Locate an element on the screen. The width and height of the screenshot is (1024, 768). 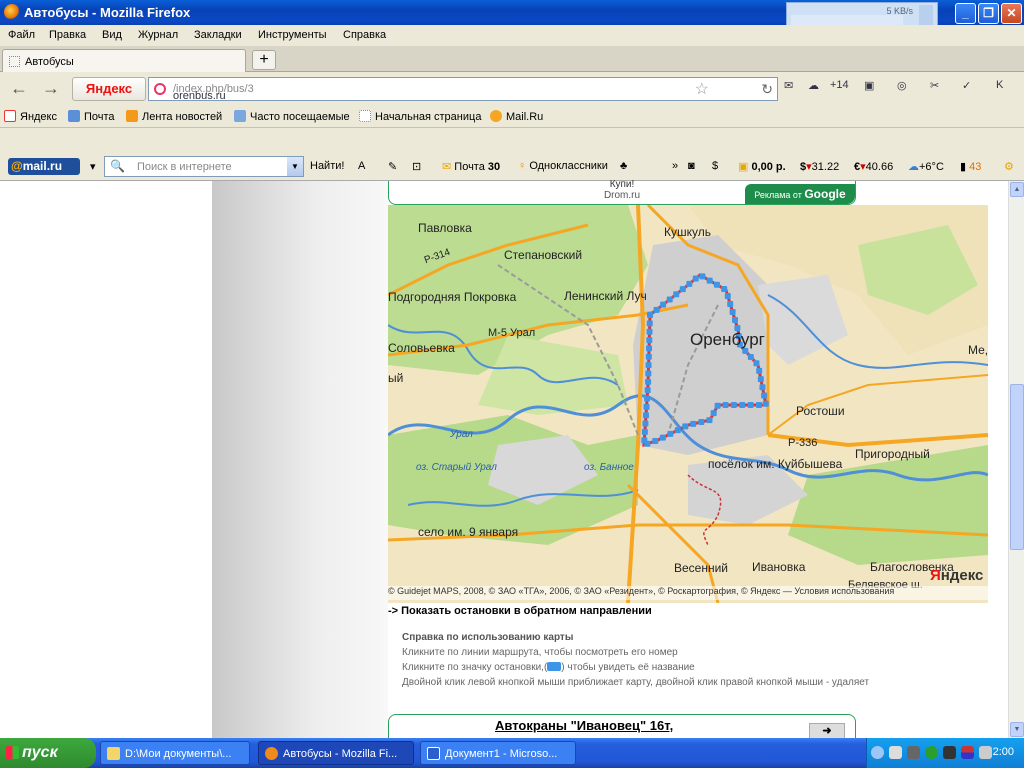
bookmark-news: Лента новостей is located at coordinates (174, 116).